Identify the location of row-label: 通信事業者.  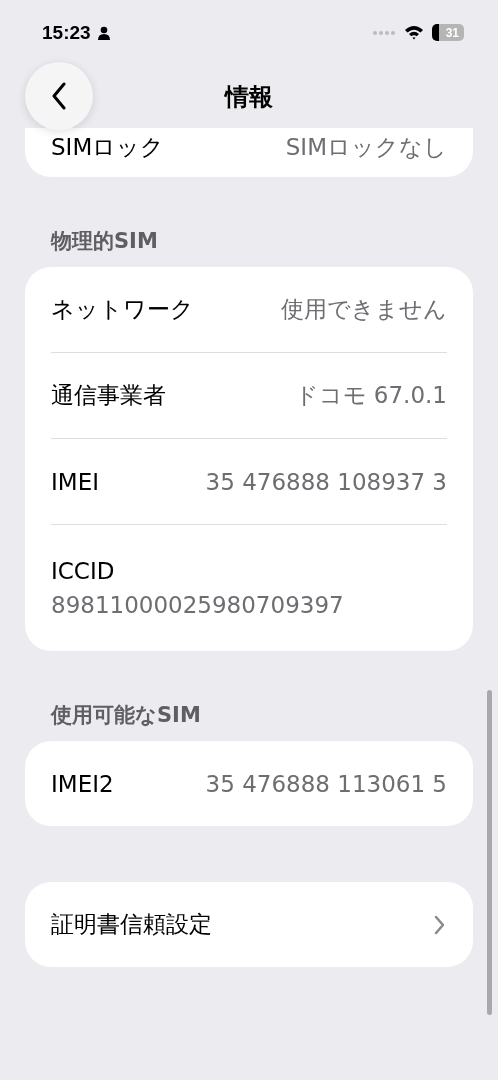
(108, 395).